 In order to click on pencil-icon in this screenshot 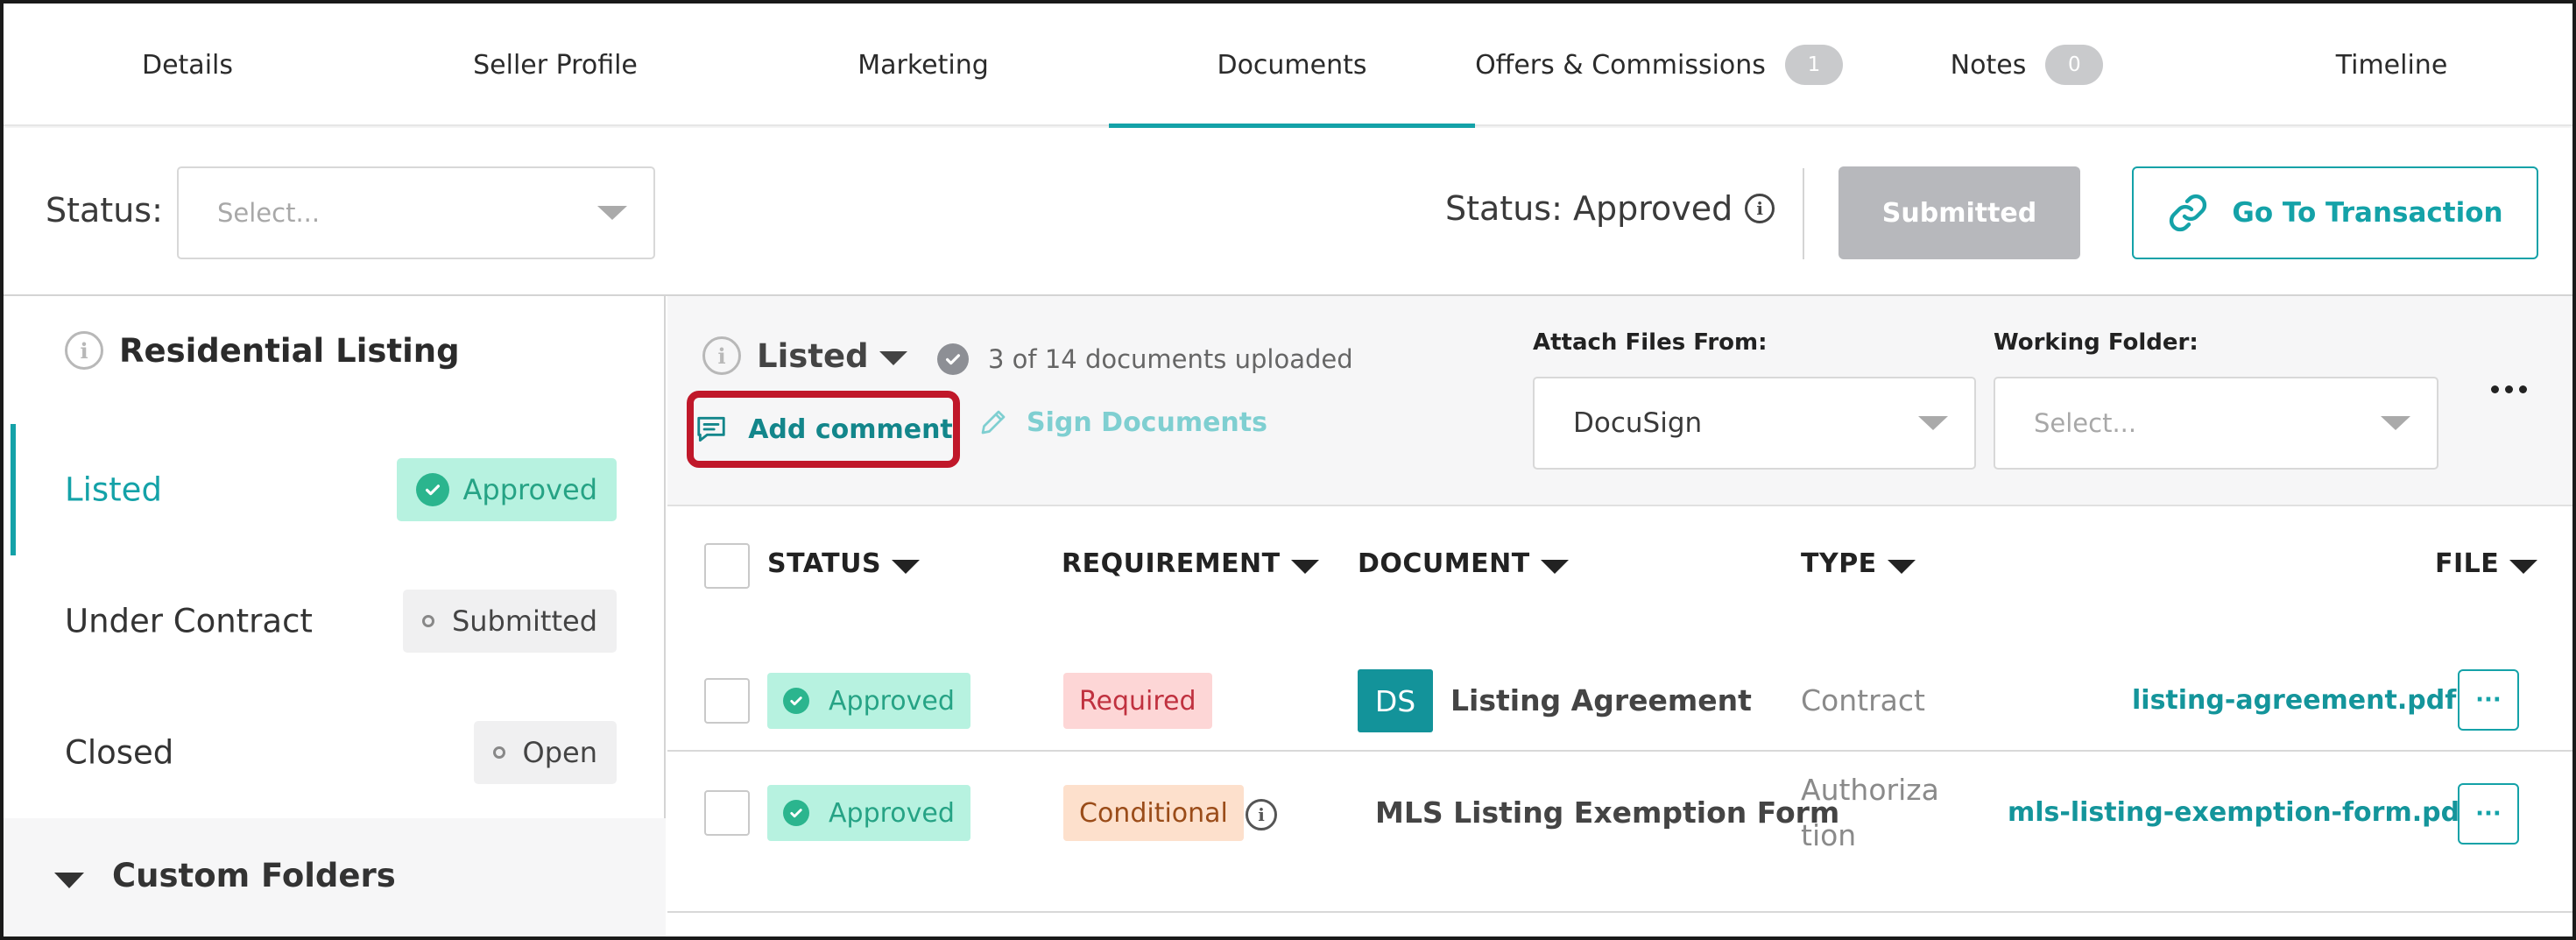, I will do `click(993, 422)`.